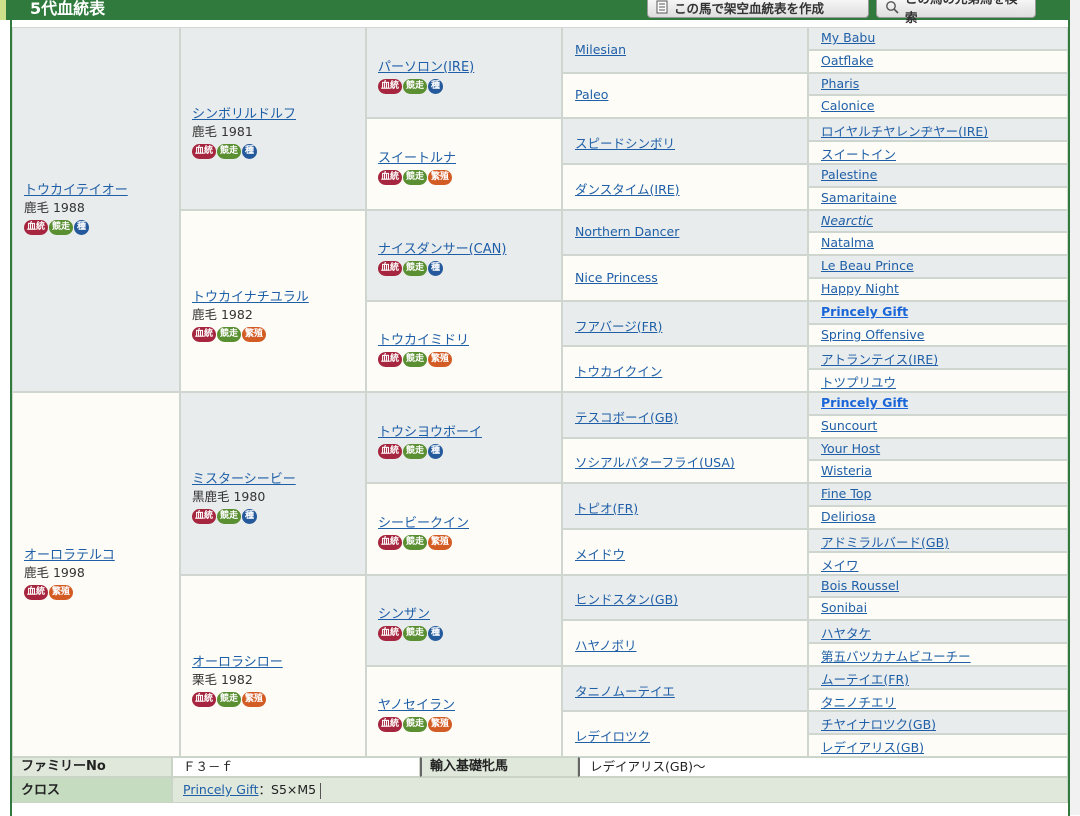  I want to click on horse-name-link: 第五バツカナムビユーチー, so click(896, 655).